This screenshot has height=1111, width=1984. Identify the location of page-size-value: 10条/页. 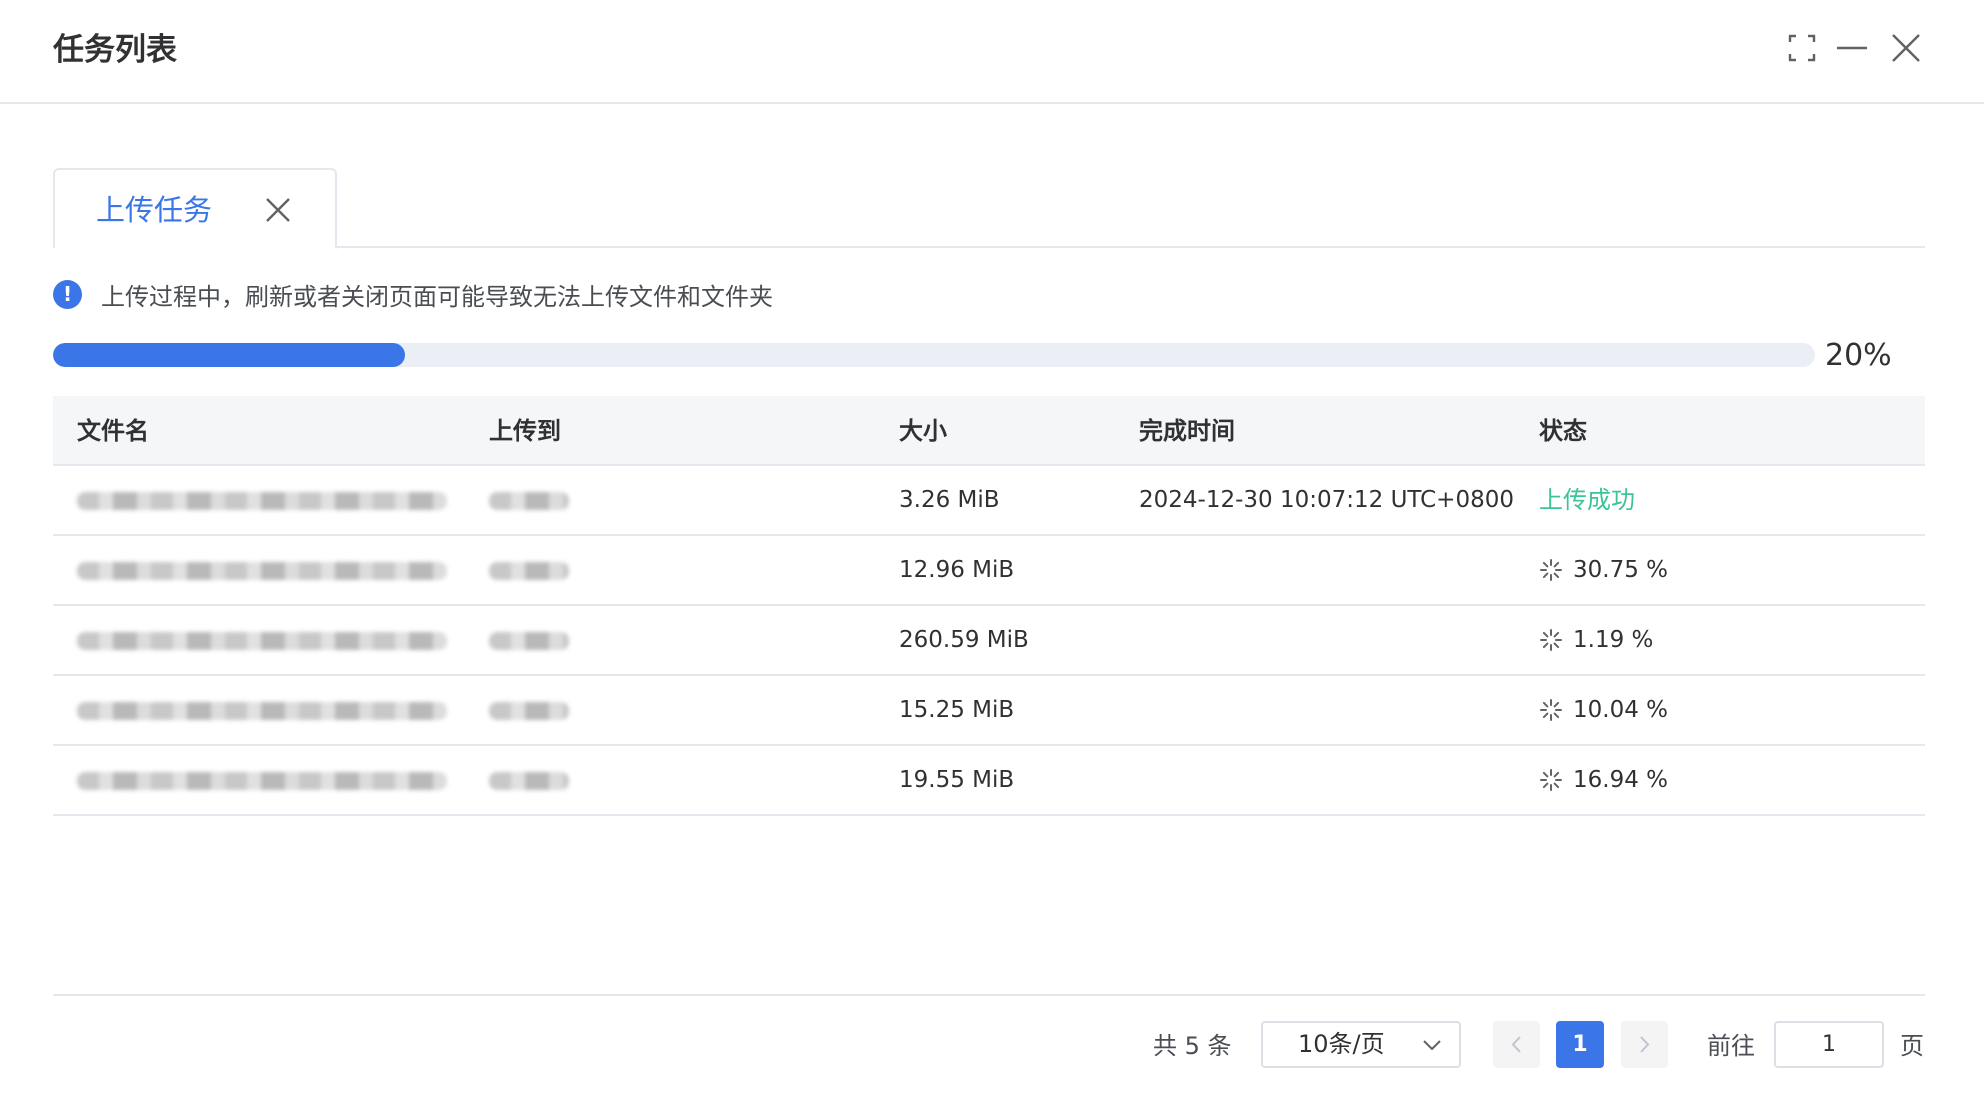
(1341, 1044).